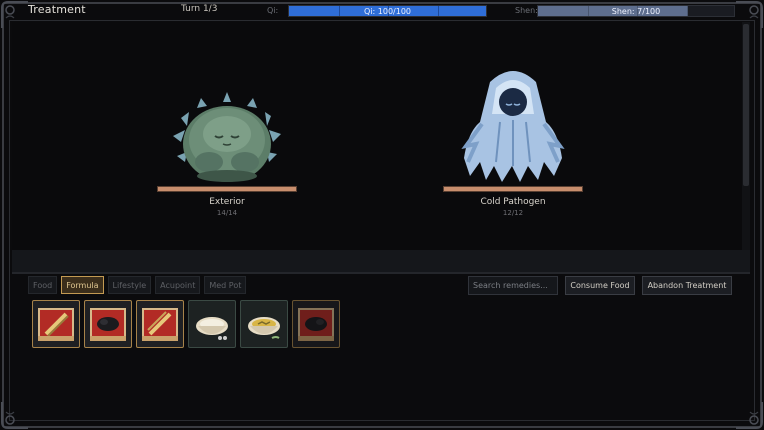  Describe the element at coordinates (225, 285) in the screenshot. I see `tab-med-pot: Med Pot` at that location.